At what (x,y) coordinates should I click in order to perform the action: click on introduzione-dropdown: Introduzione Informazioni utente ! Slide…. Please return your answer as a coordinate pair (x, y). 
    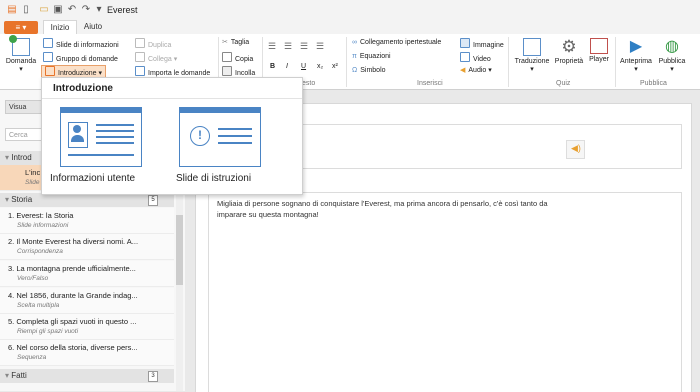
    Looking at the image, I should click on (172, 136).